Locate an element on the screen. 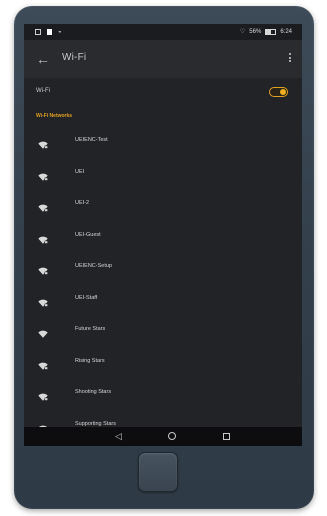 This screenshot has height=516, width=327. square-recents-icon is located at coordinates (226, 436).